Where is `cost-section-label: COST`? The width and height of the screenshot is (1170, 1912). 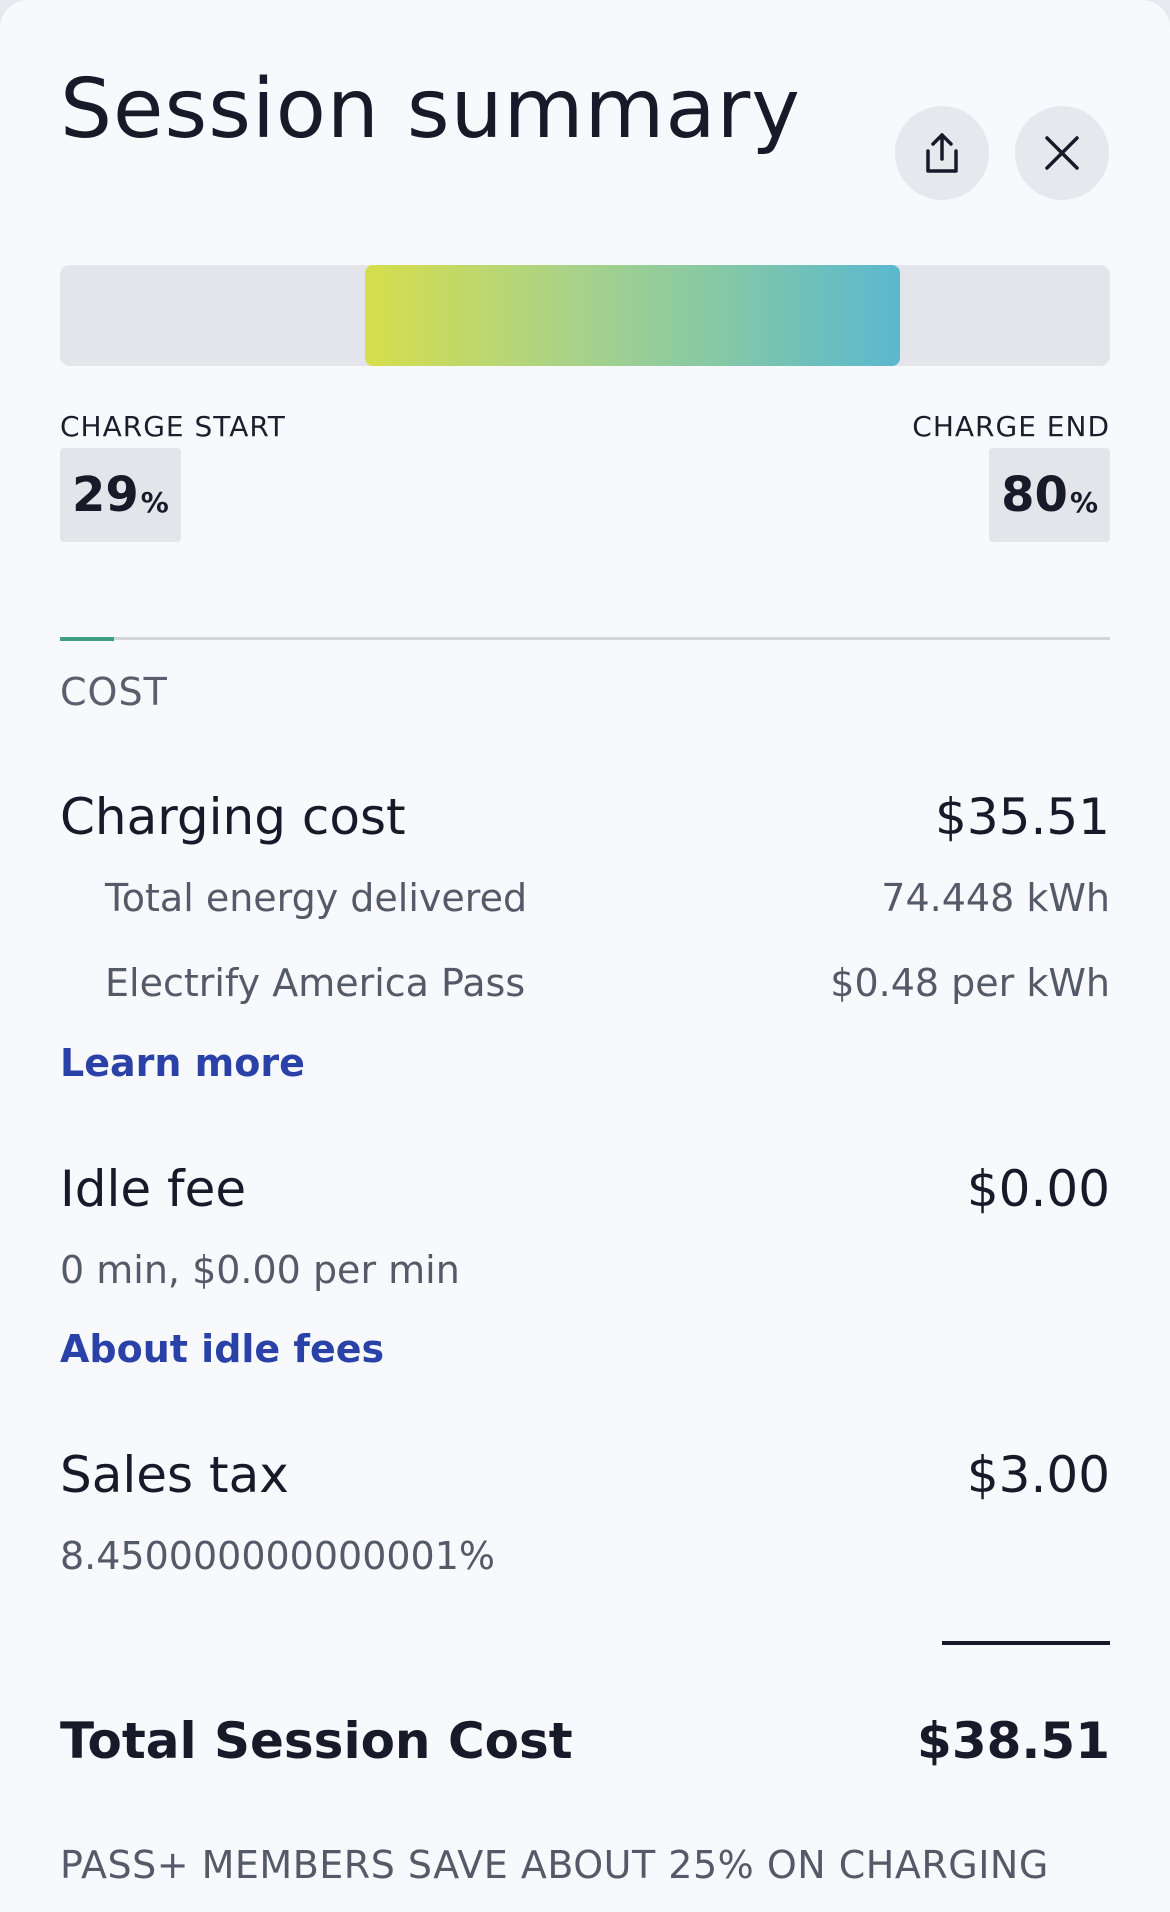
cost-section-label: COST is located at coordinates (114, 692).